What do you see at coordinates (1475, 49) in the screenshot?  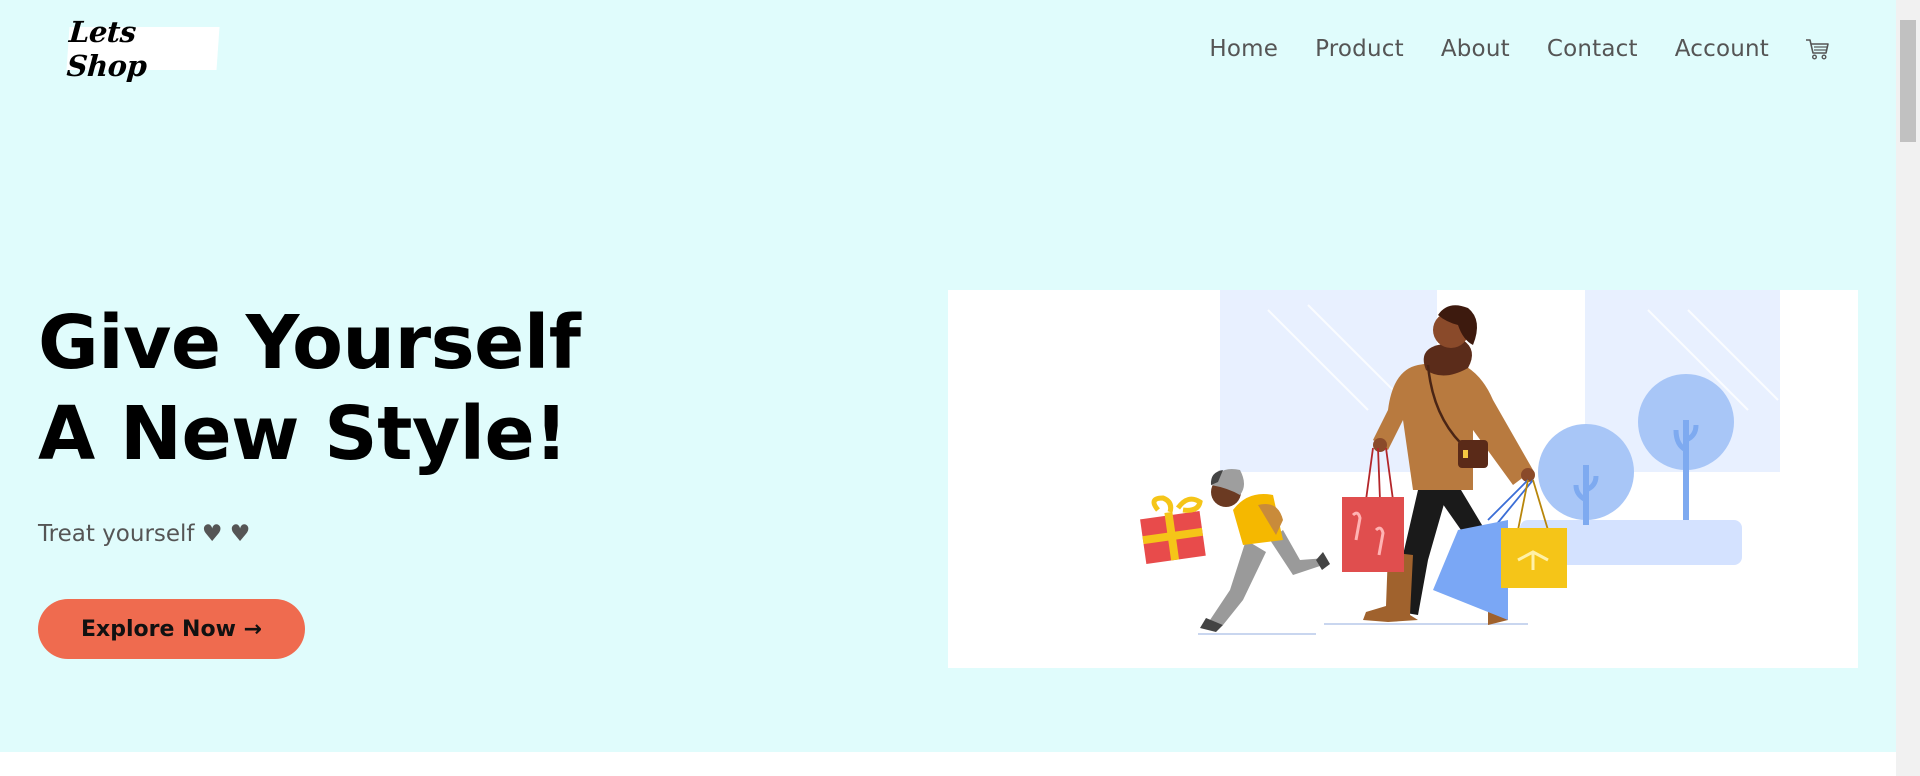 I see `nav-about: About` at bounding box center [1475, 49].